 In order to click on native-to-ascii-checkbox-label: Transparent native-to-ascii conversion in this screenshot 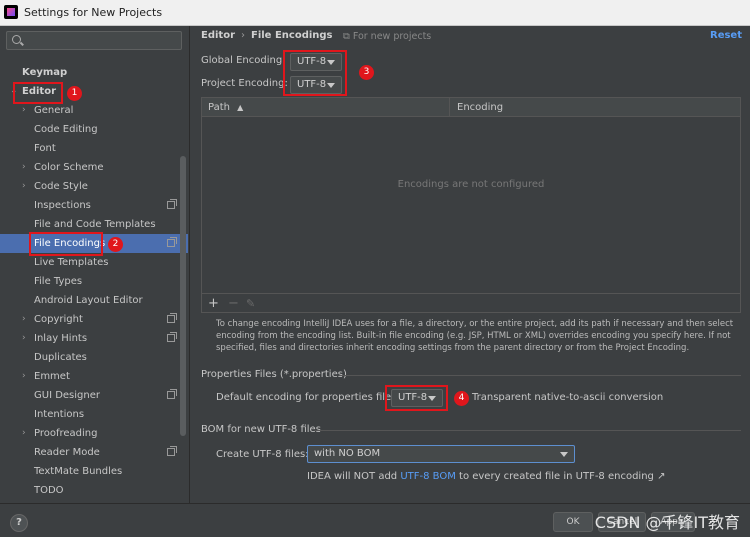, I will do `click(567, 397)`.